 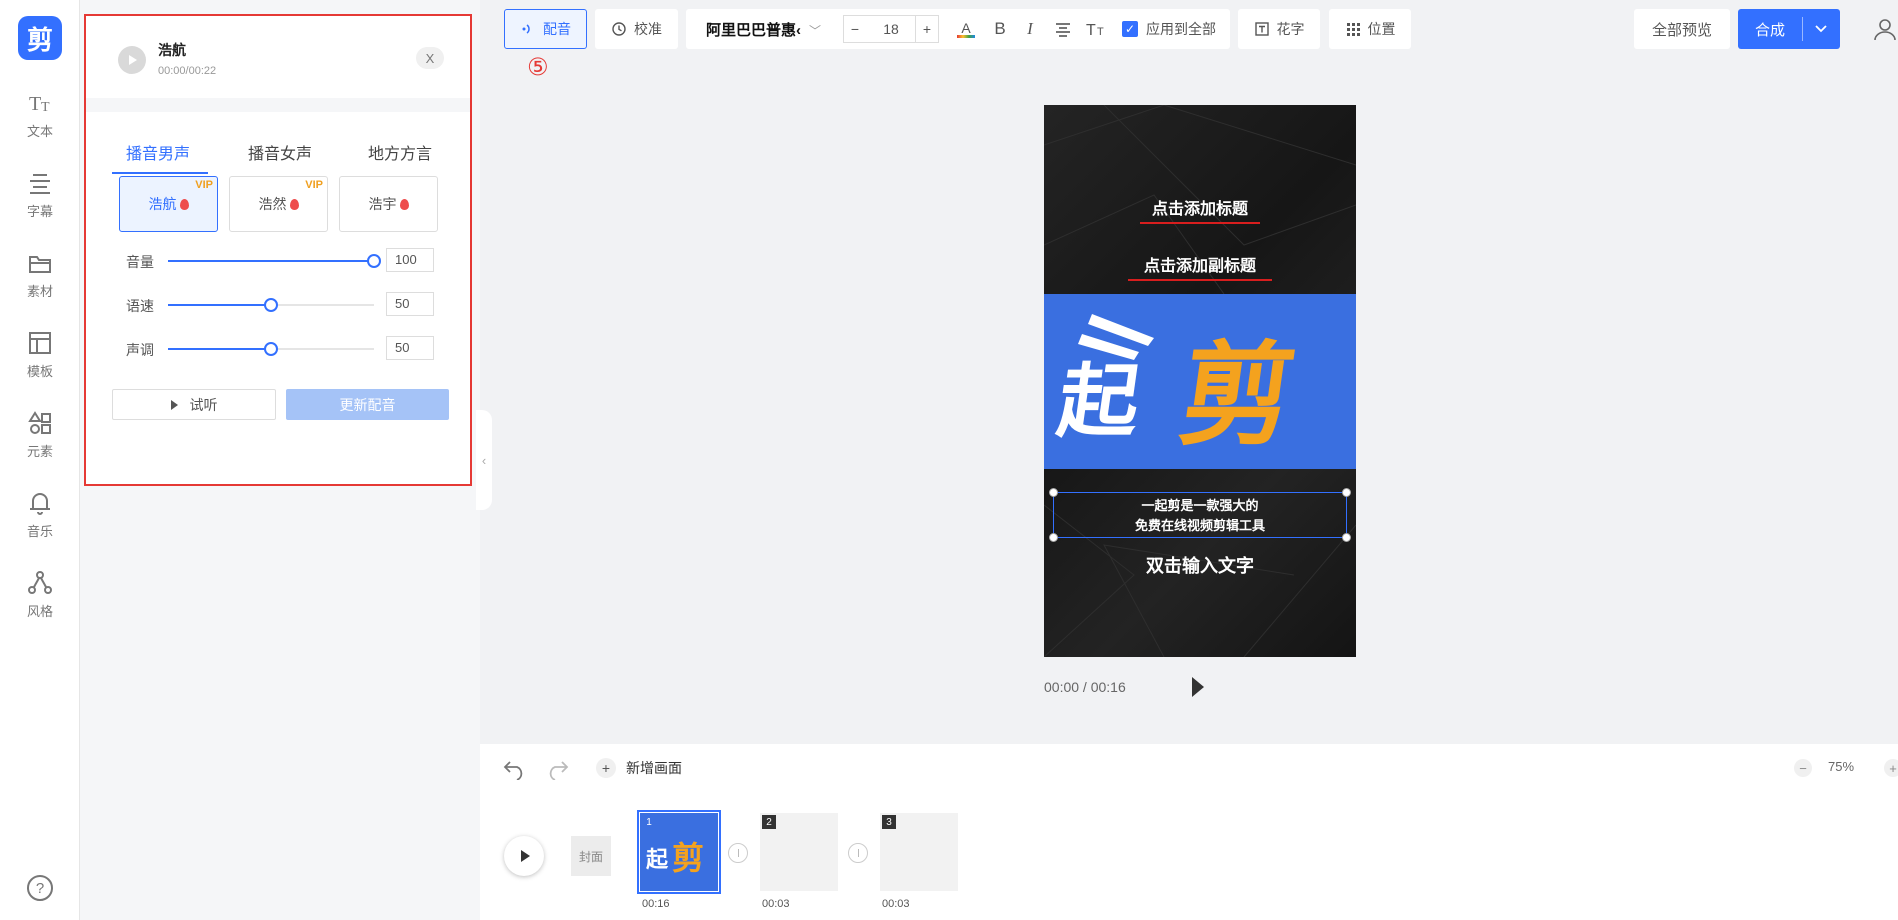 I want to click on zoom-in-button: +, so click(x=1891, y=768).